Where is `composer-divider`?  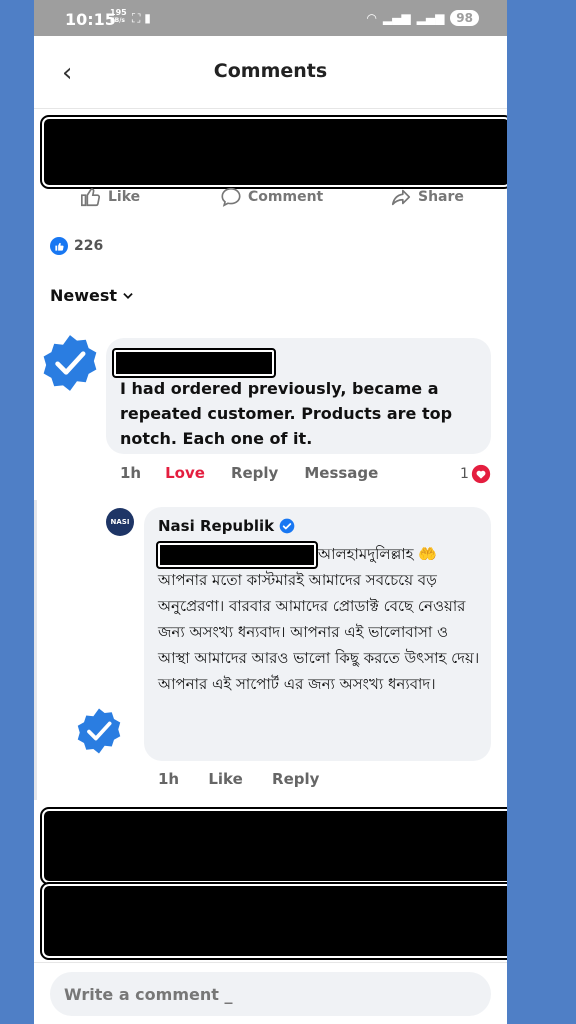 composer-divider is located at coordinates (270, 962).